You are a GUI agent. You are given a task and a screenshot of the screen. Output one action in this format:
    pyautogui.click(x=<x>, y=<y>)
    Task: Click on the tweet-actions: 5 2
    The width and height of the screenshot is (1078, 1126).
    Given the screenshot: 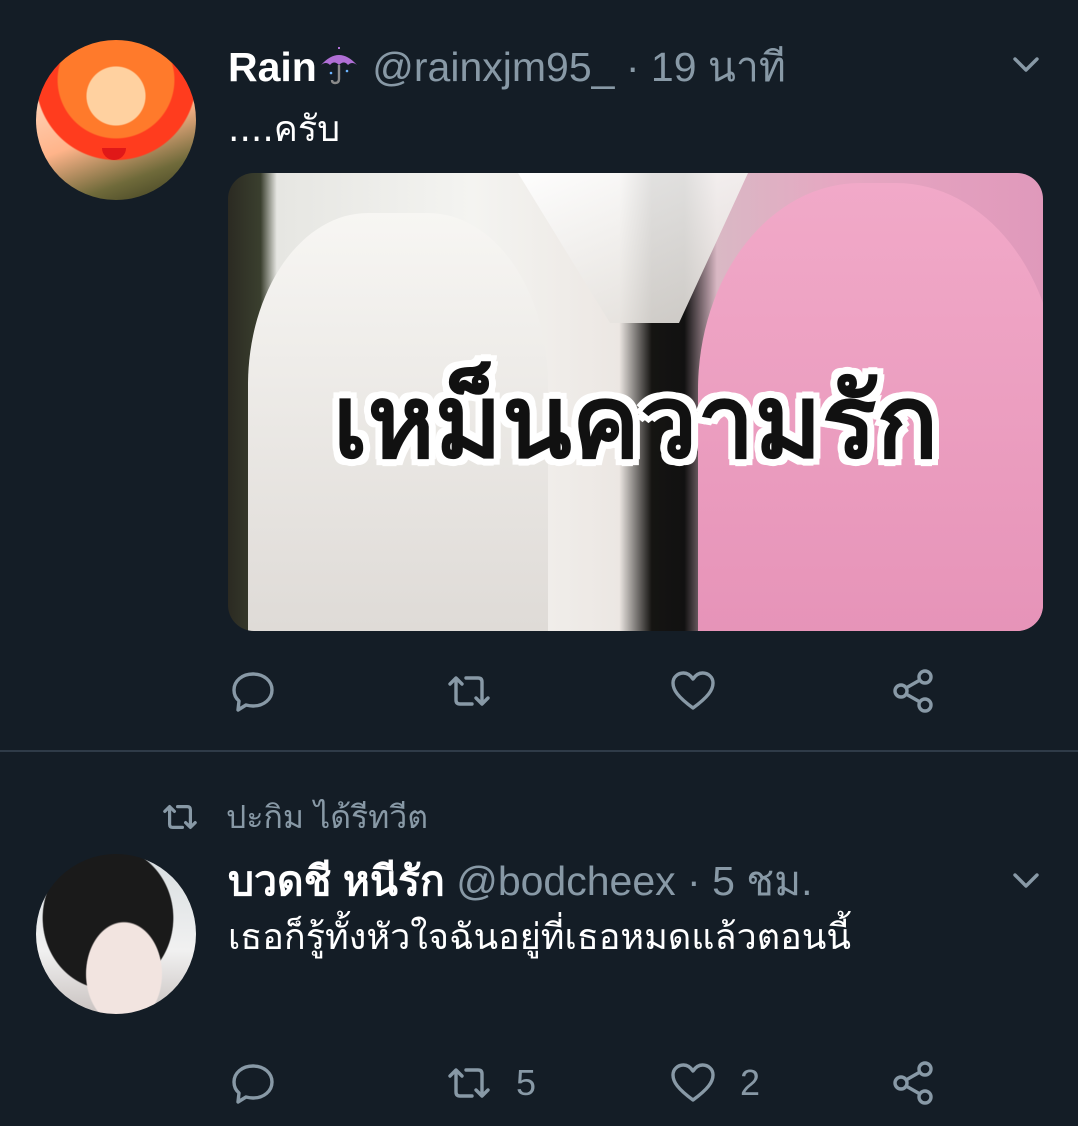 What is the action you would take?
    pyautogui.click(x=608, y=1083)
    